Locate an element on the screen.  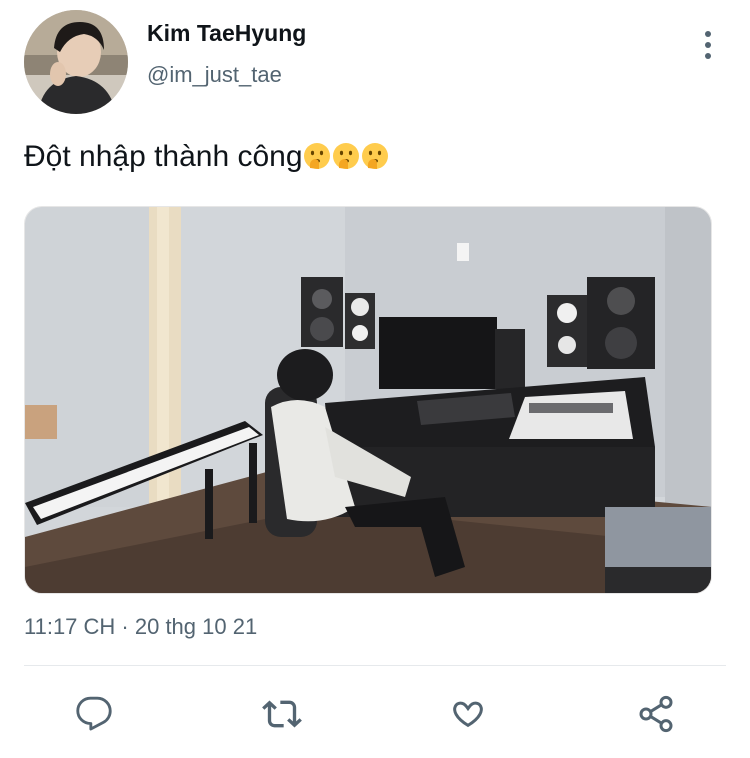
user-handle: @im_just_tae is located at coordinates (214, 75).